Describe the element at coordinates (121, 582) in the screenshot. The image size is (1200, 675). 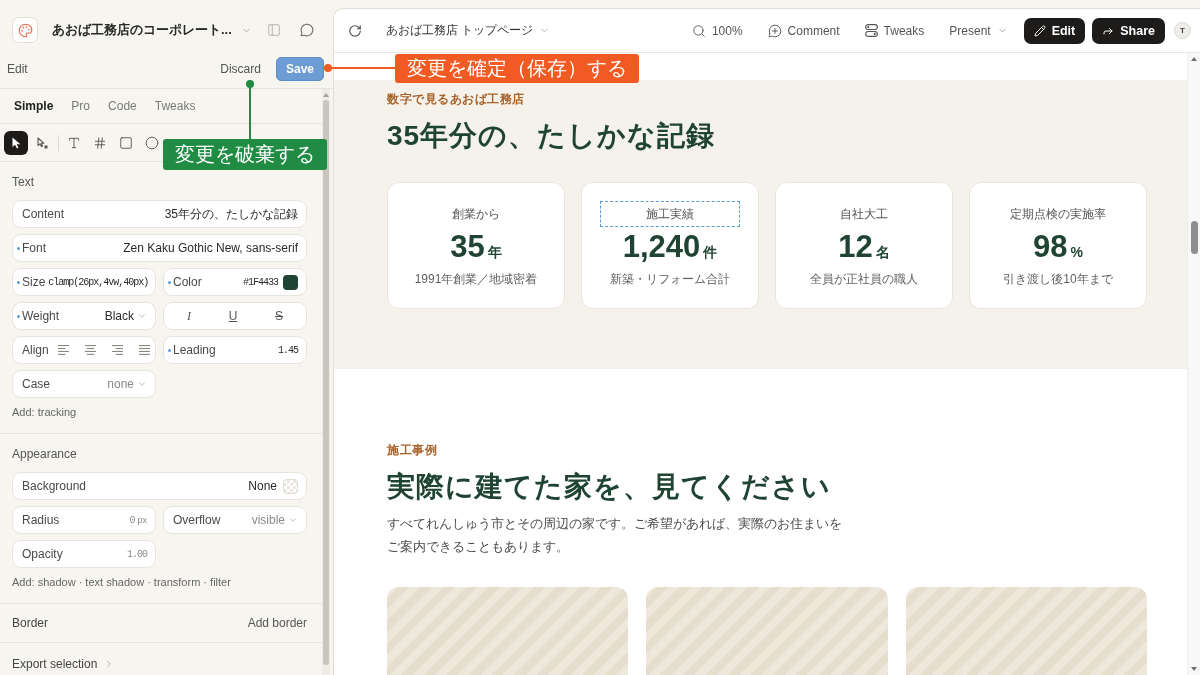
I see `add-property-link: Add: shadow · text shadow · transform · filter` at that location.